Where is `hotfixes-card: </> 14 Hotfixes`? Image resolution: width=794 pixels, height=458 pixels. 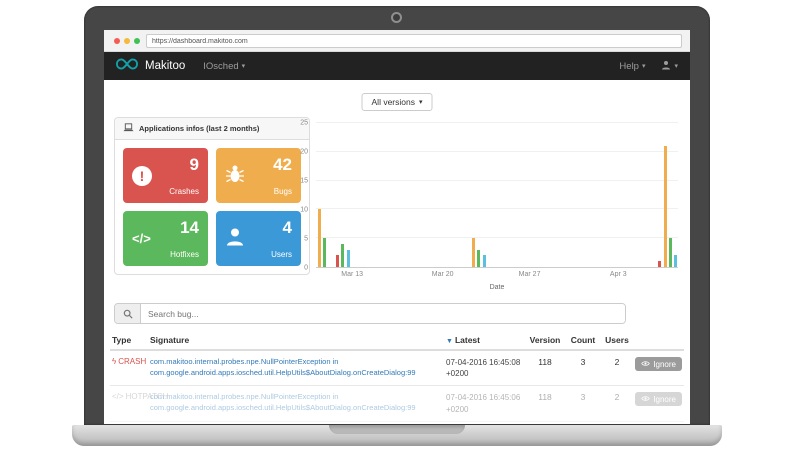 hotfixes-card: </> 14 Hotfixes is located at coordinates (165, 238).